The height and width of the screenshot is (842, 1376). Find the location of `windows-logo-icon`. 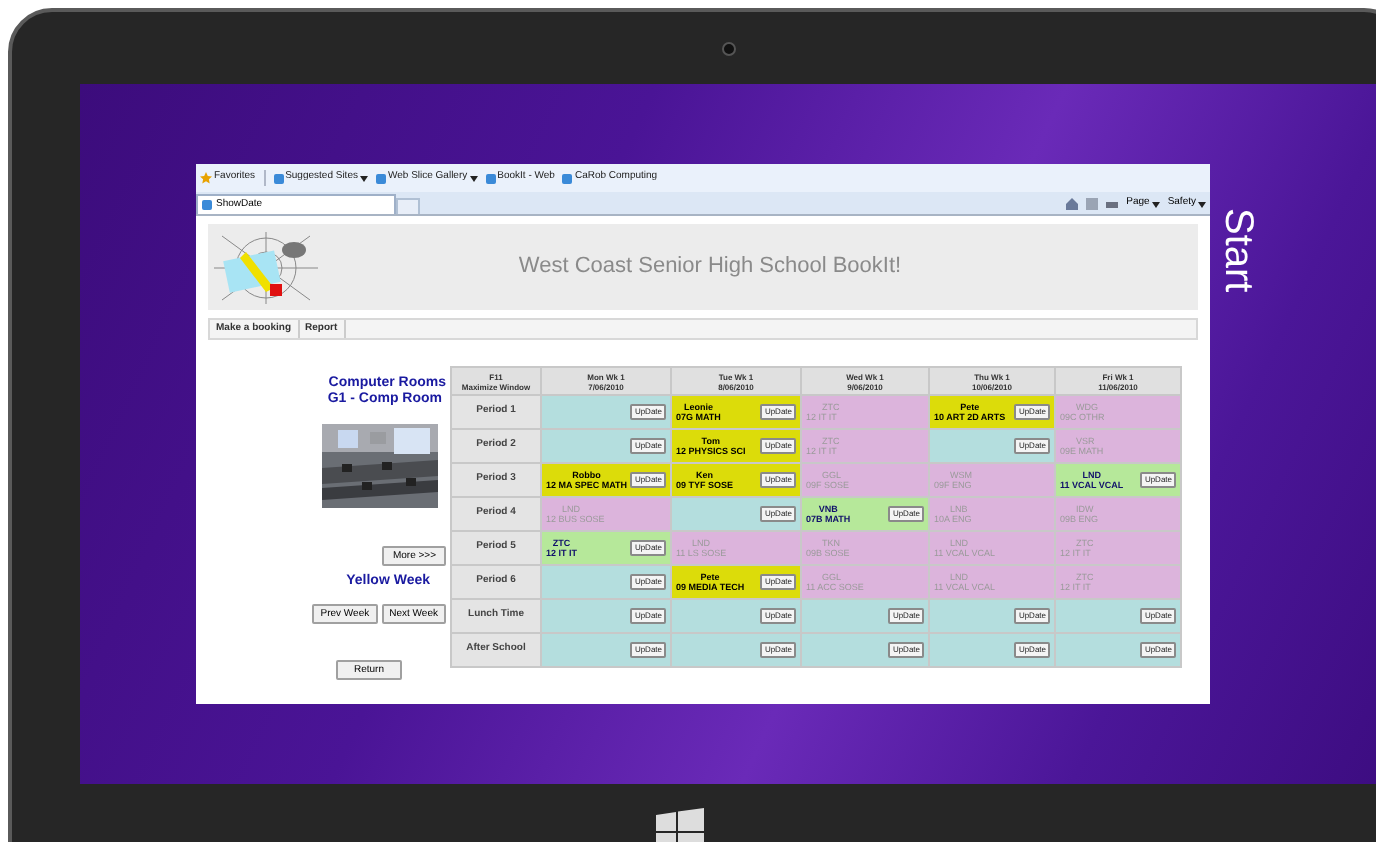

windows-logo-icon is located at coordinates (680, 825).